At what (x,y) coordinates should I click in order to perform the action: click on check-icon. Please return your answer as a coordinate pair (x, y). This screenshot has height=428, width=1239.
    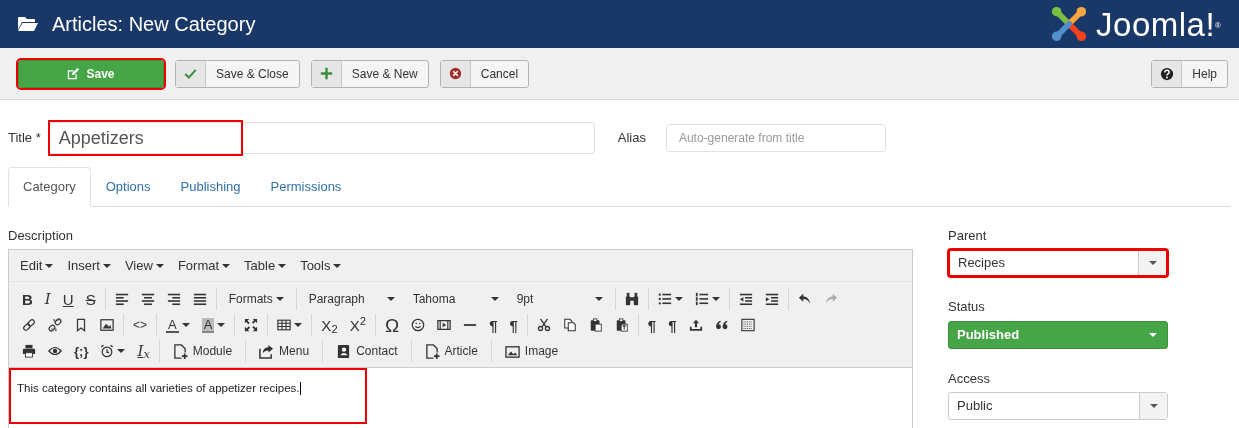
    Looking at the image, I should click on (190, 73).